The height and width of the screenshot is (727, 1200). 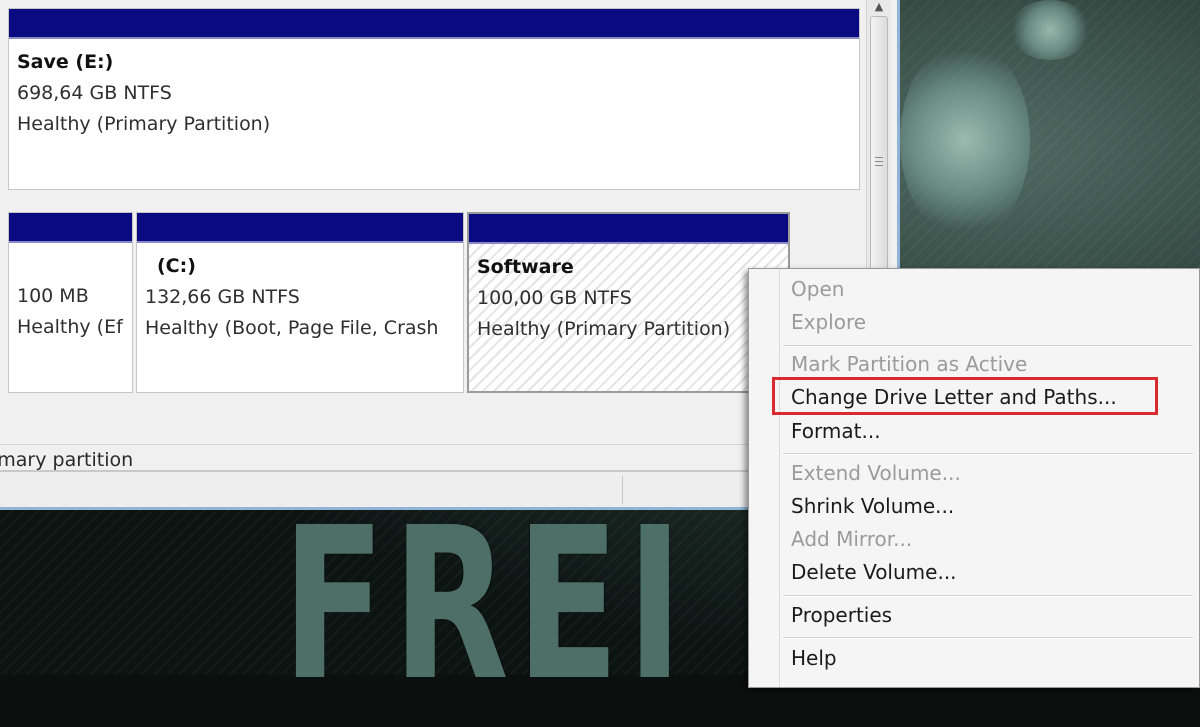 I want to click on menu-item-mark-partition-active: Mark Partition as Active, so click(x=909, y=364).